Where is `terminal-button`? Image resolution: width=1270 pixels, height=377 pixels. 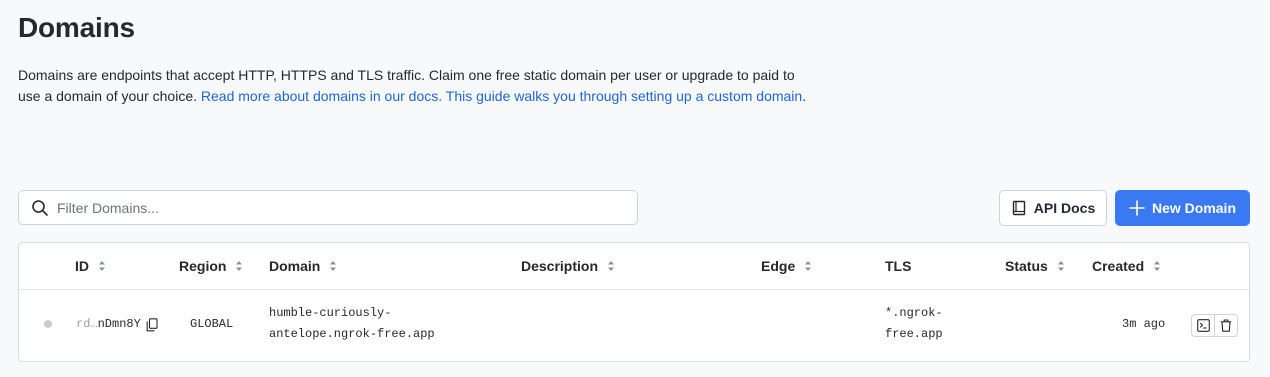 terminal-button is located at coordinates (1203, 325).